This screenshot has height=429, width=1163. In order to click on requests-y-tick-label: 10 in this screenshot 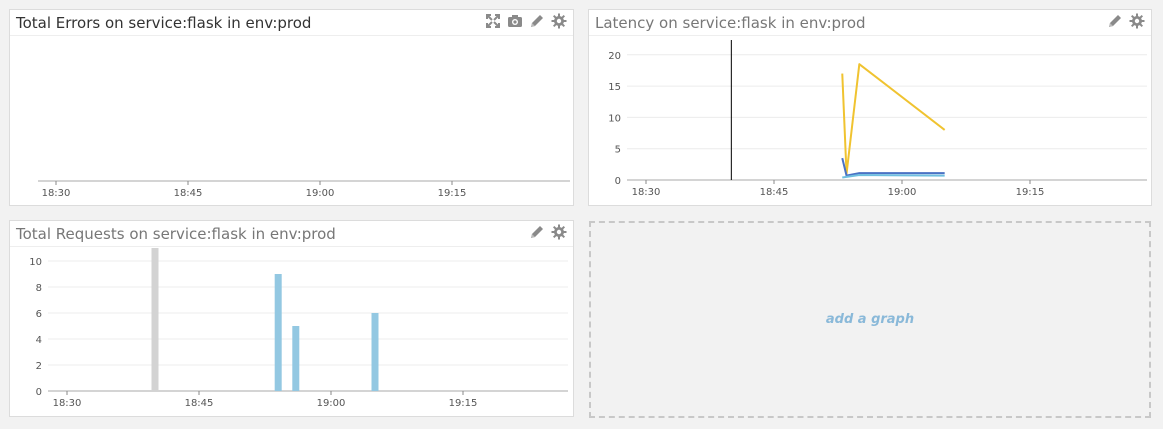, I will do `click(35, 262)`.